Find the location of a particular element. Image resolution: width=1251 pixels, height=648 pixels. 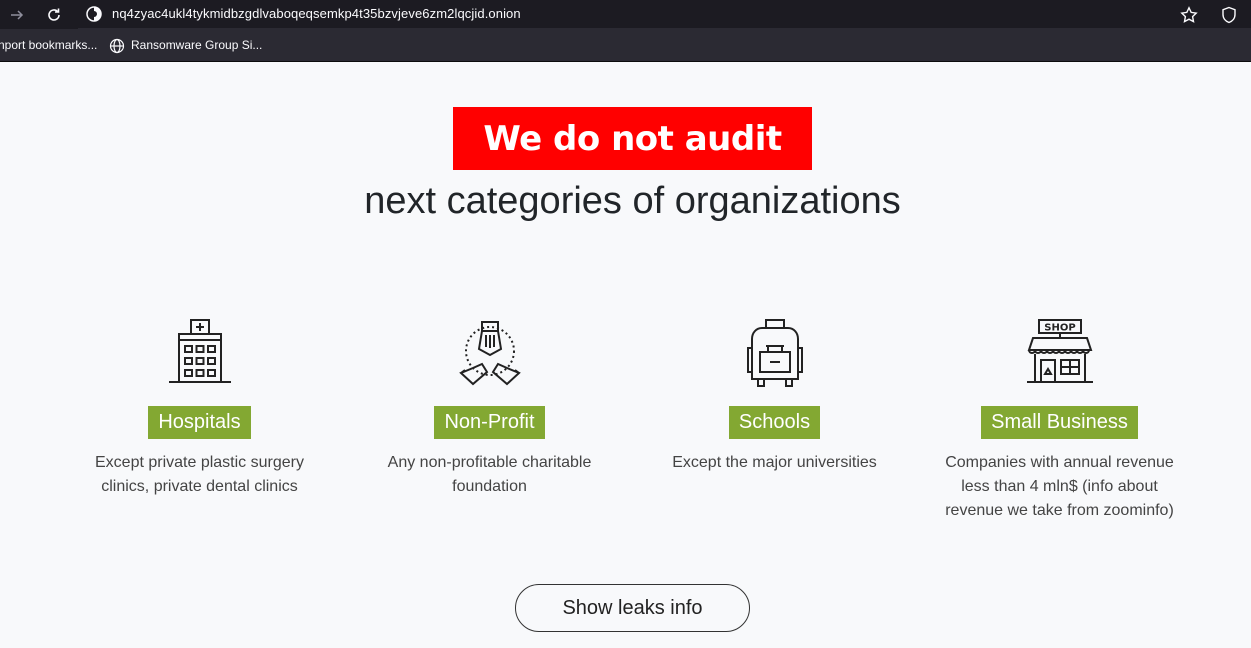

bookmark-star-icon is located at coordinates (1189, 15).